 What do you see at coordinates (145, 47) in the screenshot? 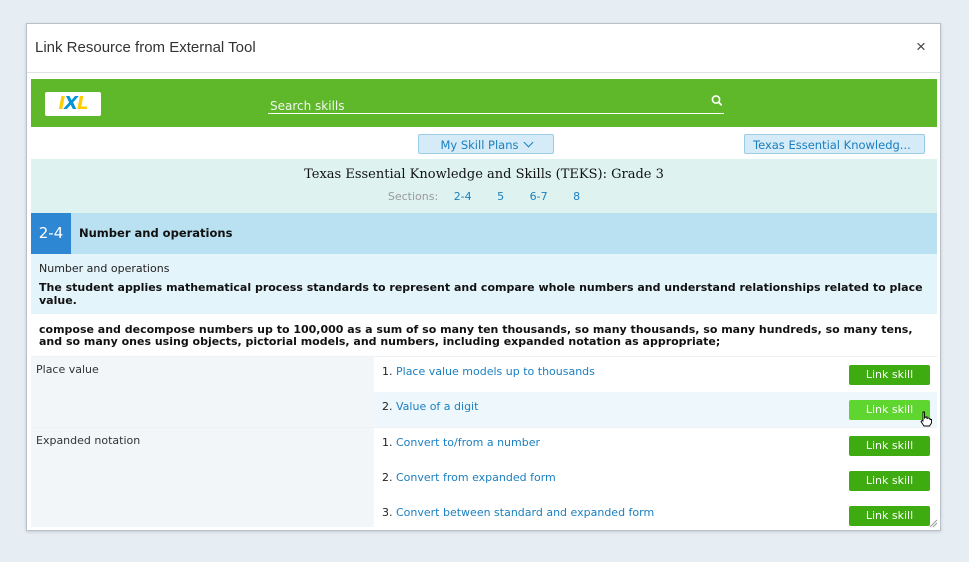
I see `modal-title: Link Resource from External Tool` at bounding box center [145, 47].